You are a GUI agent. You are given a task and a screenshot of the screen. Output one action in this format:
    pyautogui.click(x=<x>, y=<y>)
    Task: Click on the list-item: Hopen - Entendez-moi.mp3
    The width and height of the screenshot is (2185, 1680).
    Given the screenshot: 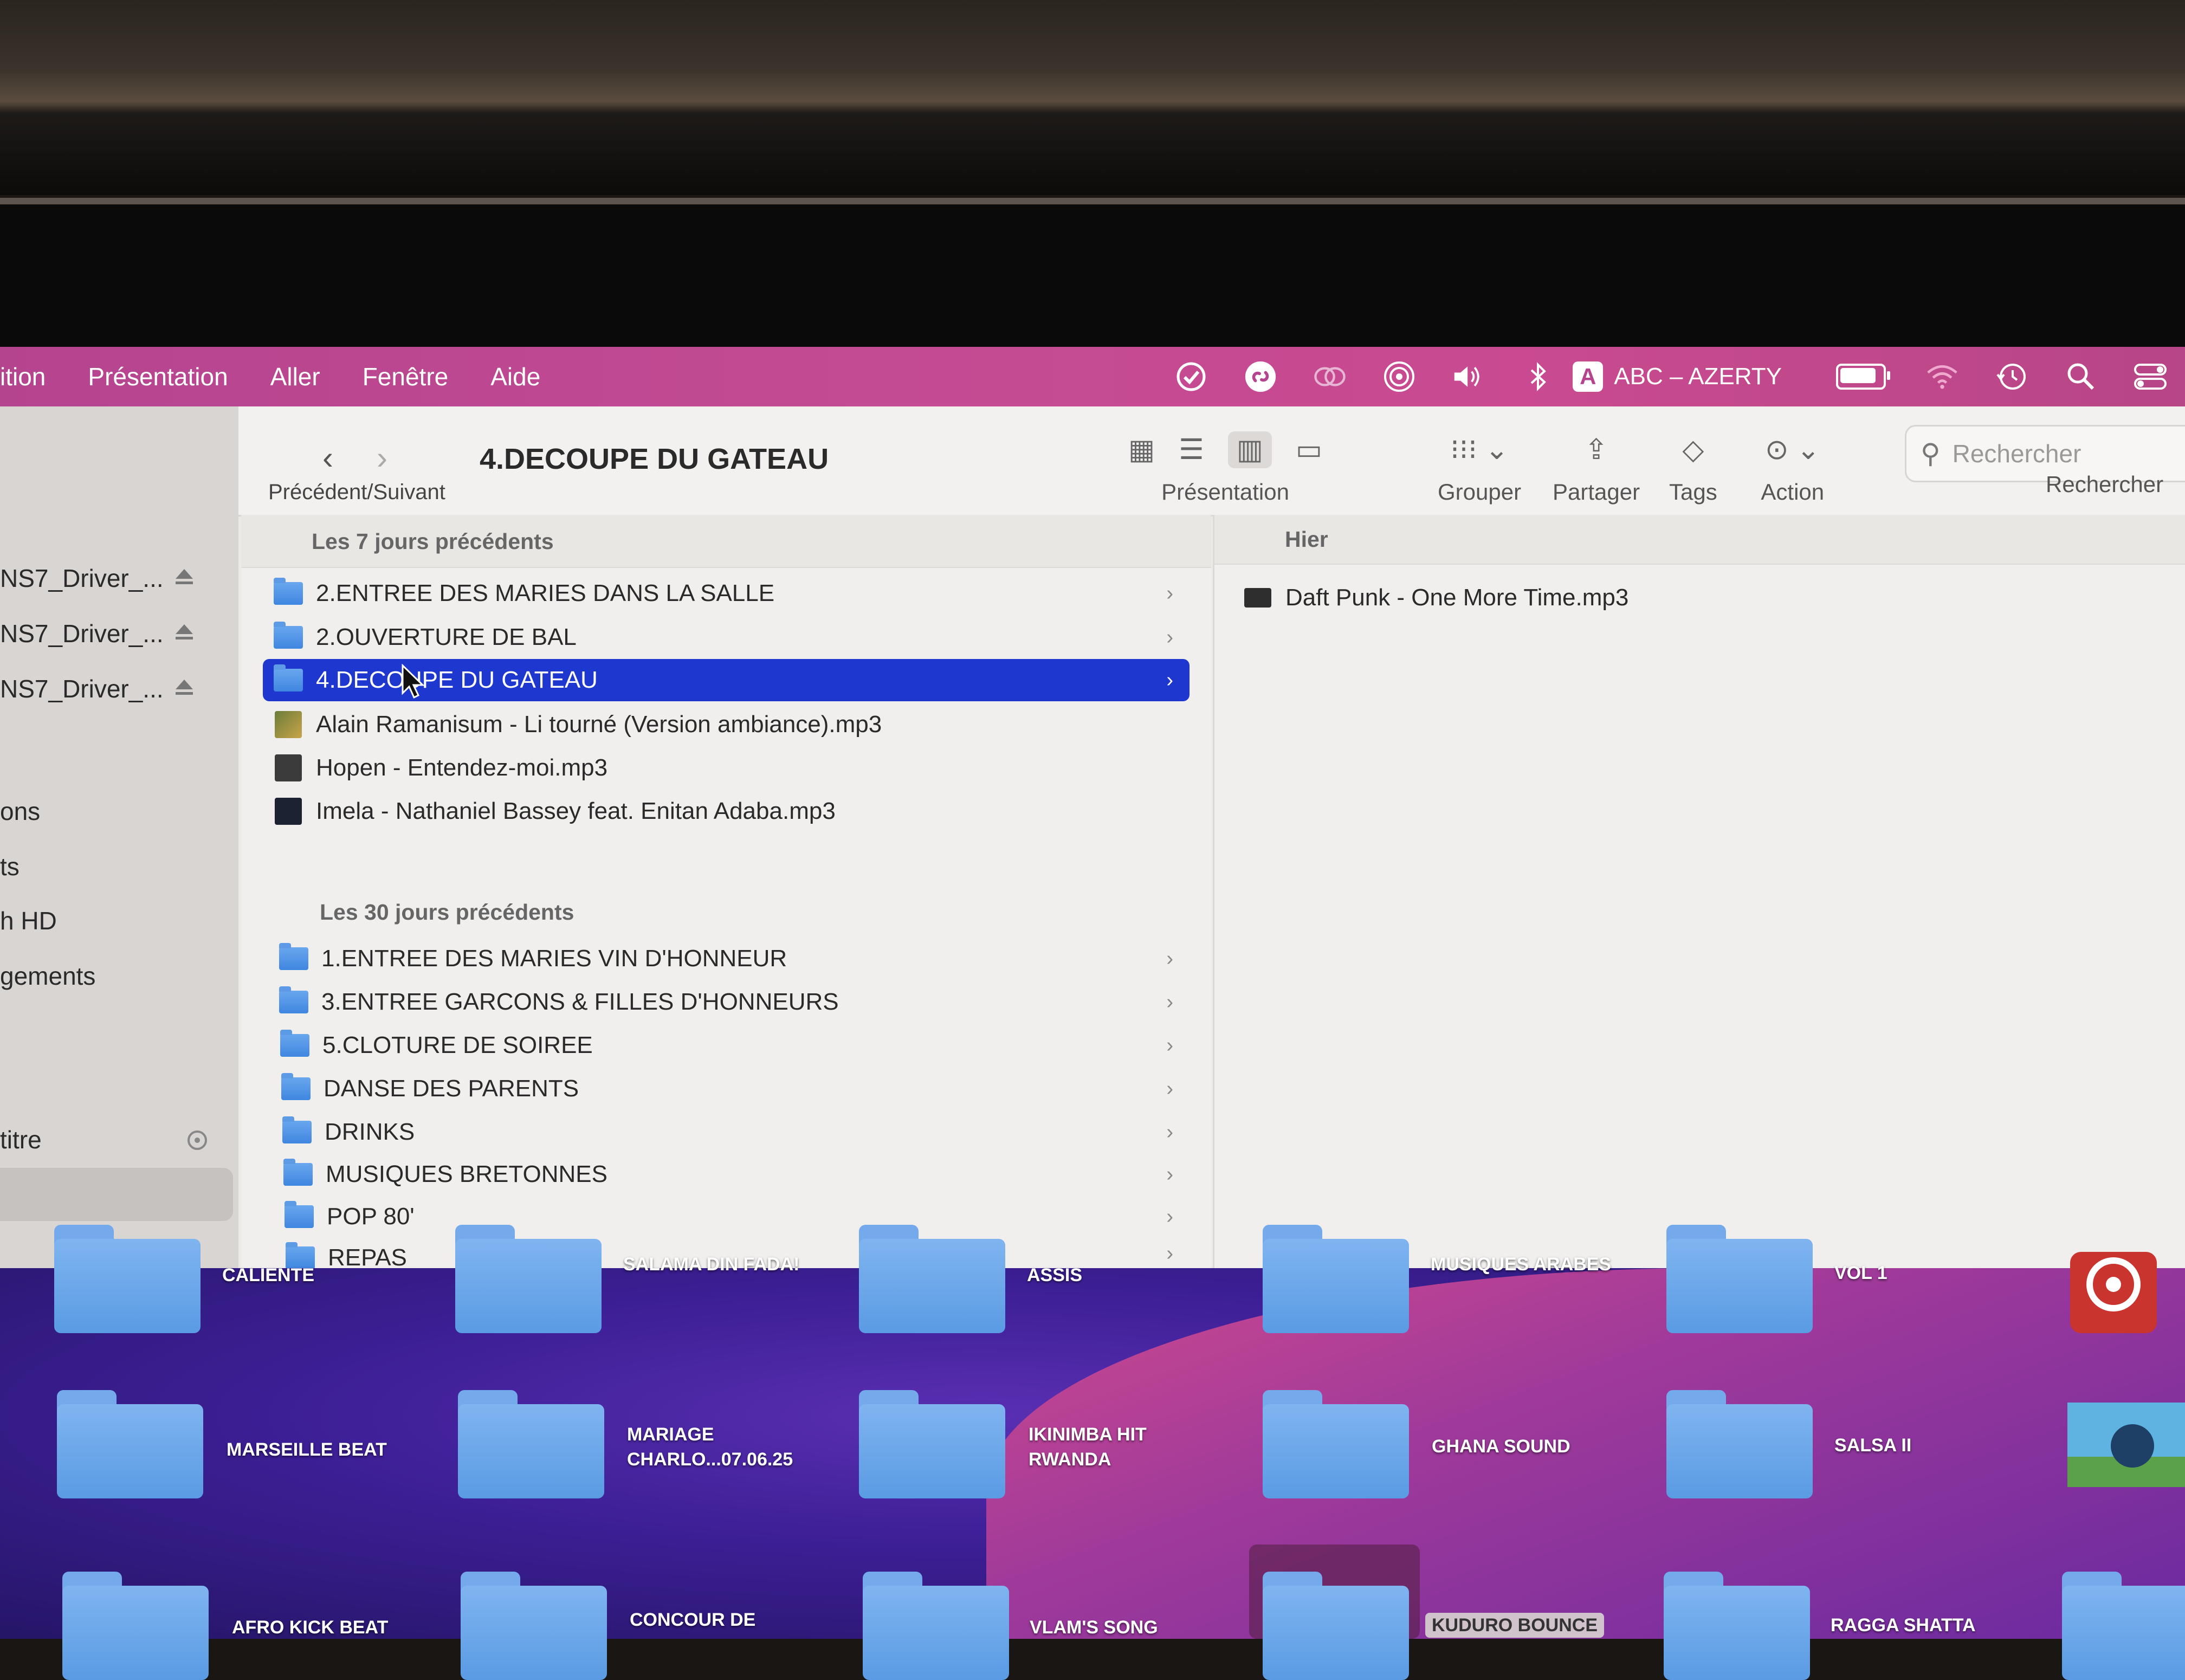 What is the action you would take?
    pyautogui.click(x=733, y=768)
    